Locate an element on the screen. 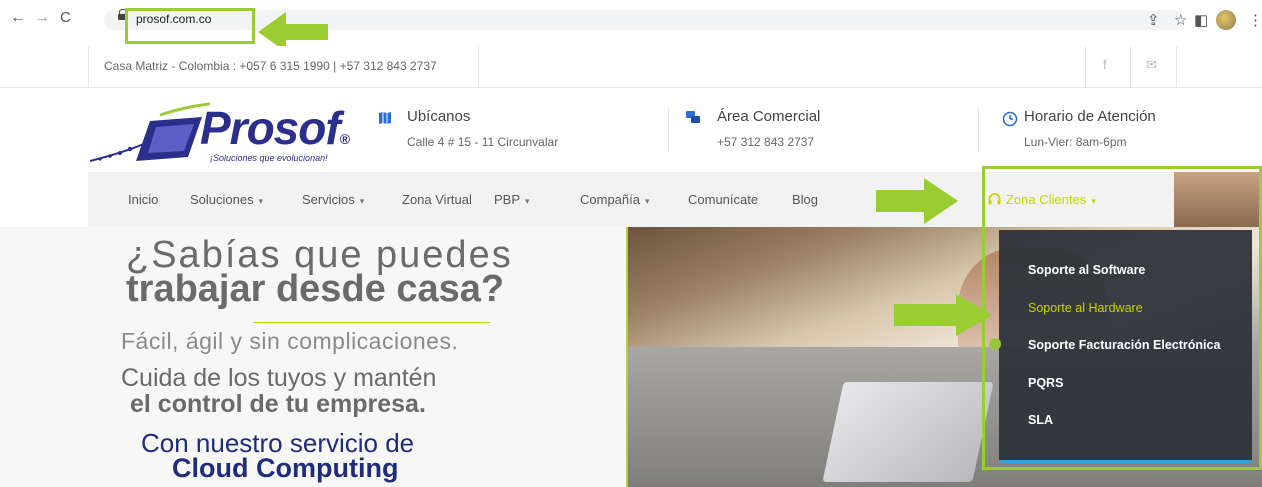 This screenshot has width=1262, height=487. hours-text: Lun-Vier: 8am-6pm is located at coordinates (1075, 142).